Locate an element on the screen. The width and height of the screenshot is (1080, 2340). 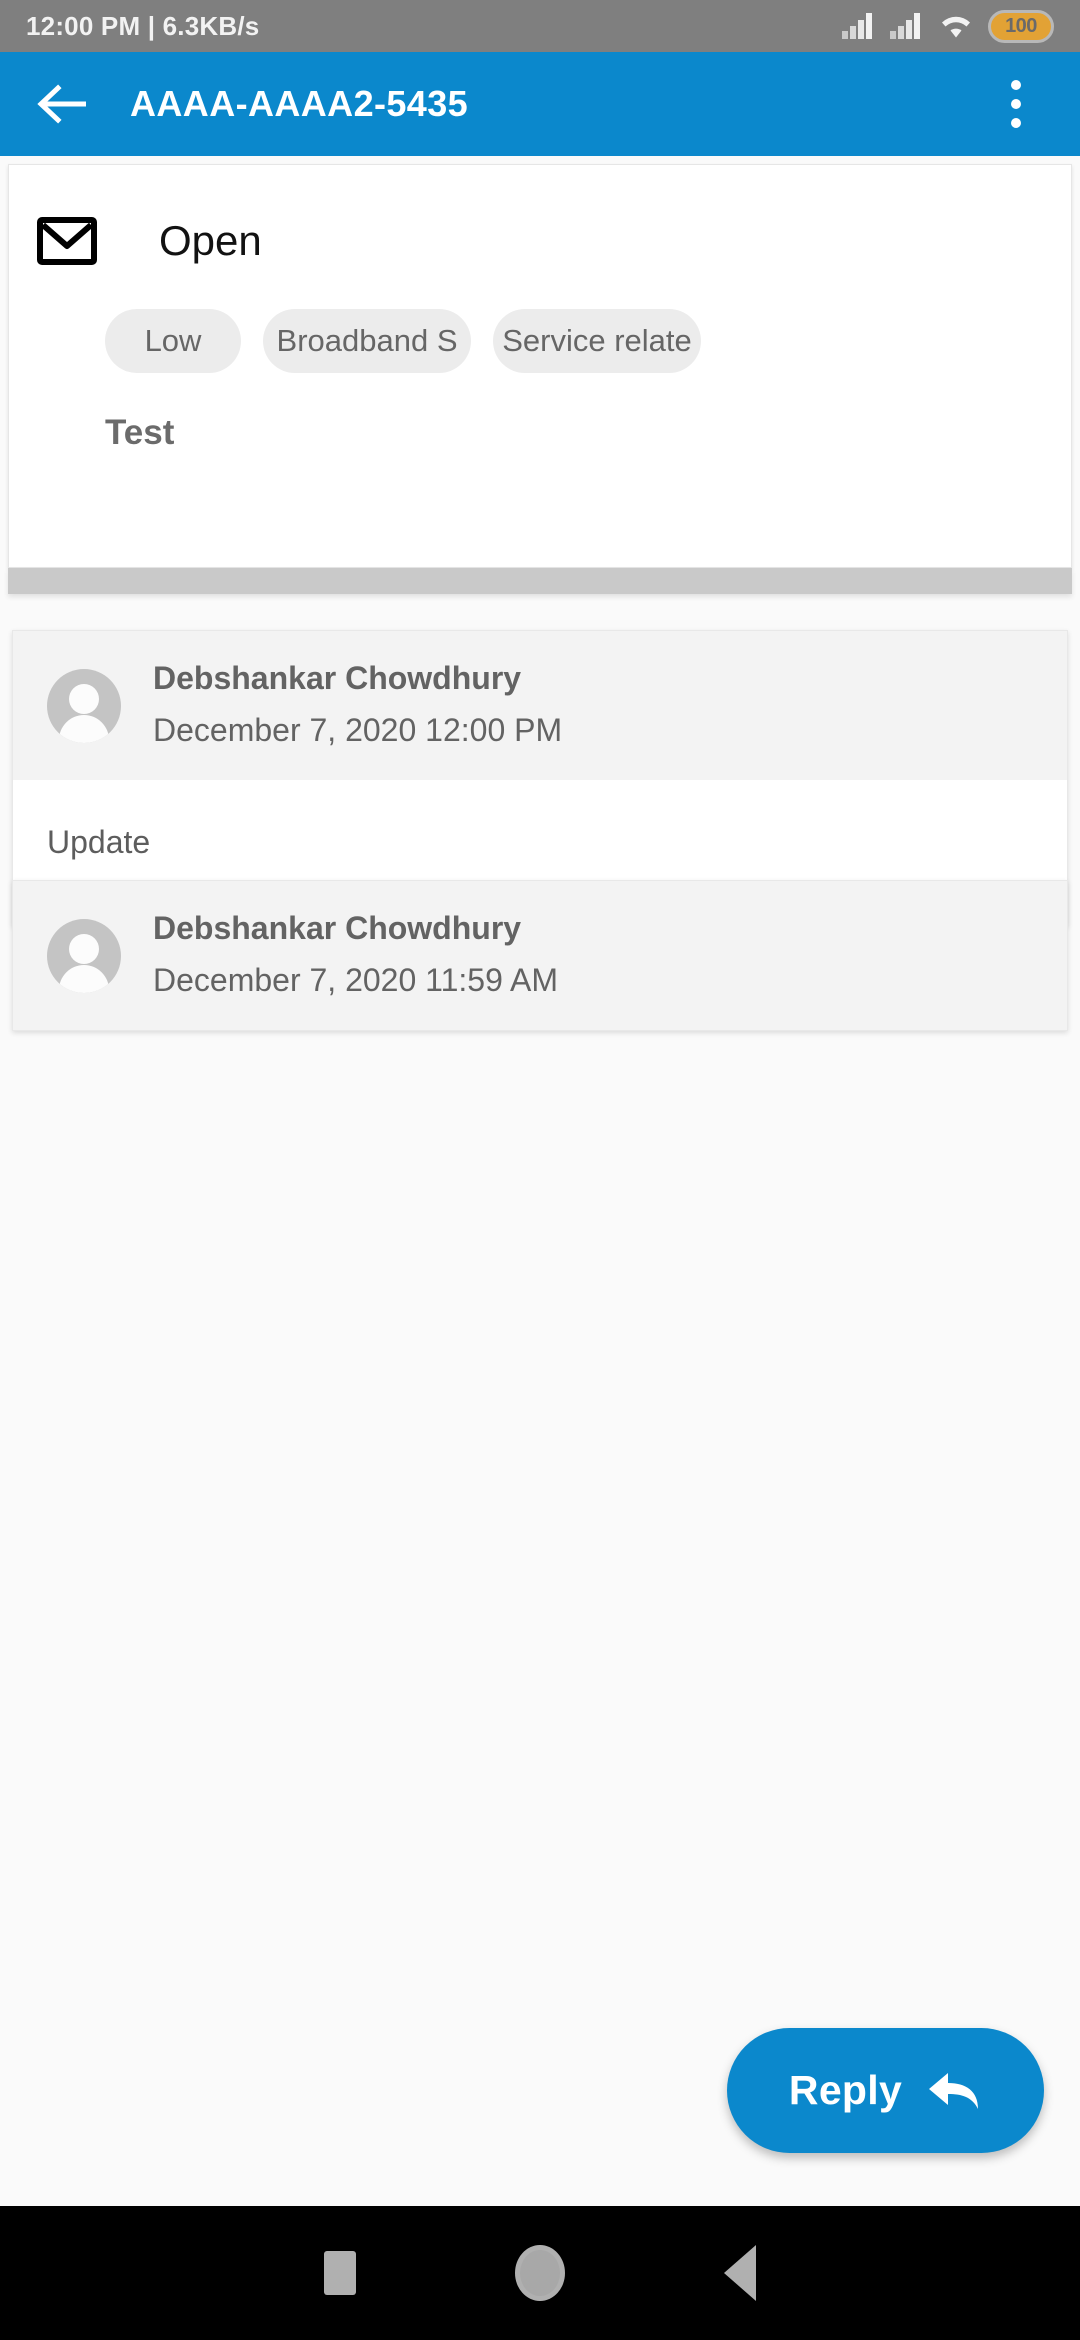
overflow-menu-button is located at coordinates (1016, 104).